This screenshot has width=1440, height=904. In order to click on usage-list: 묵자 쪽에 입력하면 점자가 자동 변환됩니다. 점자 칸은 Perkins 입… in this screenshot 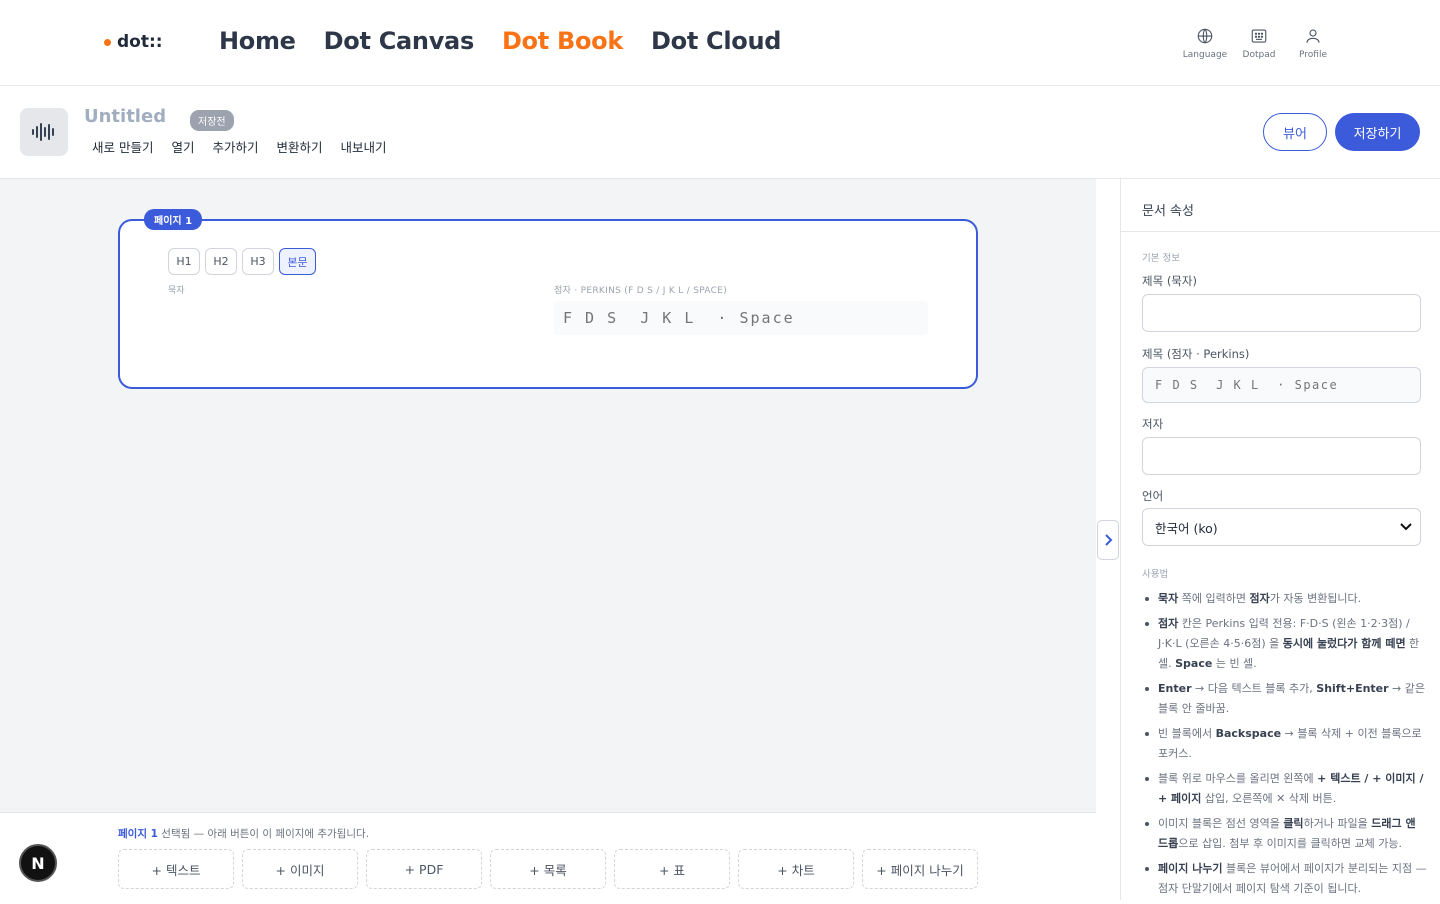, I will do `click(1284, 746)`.